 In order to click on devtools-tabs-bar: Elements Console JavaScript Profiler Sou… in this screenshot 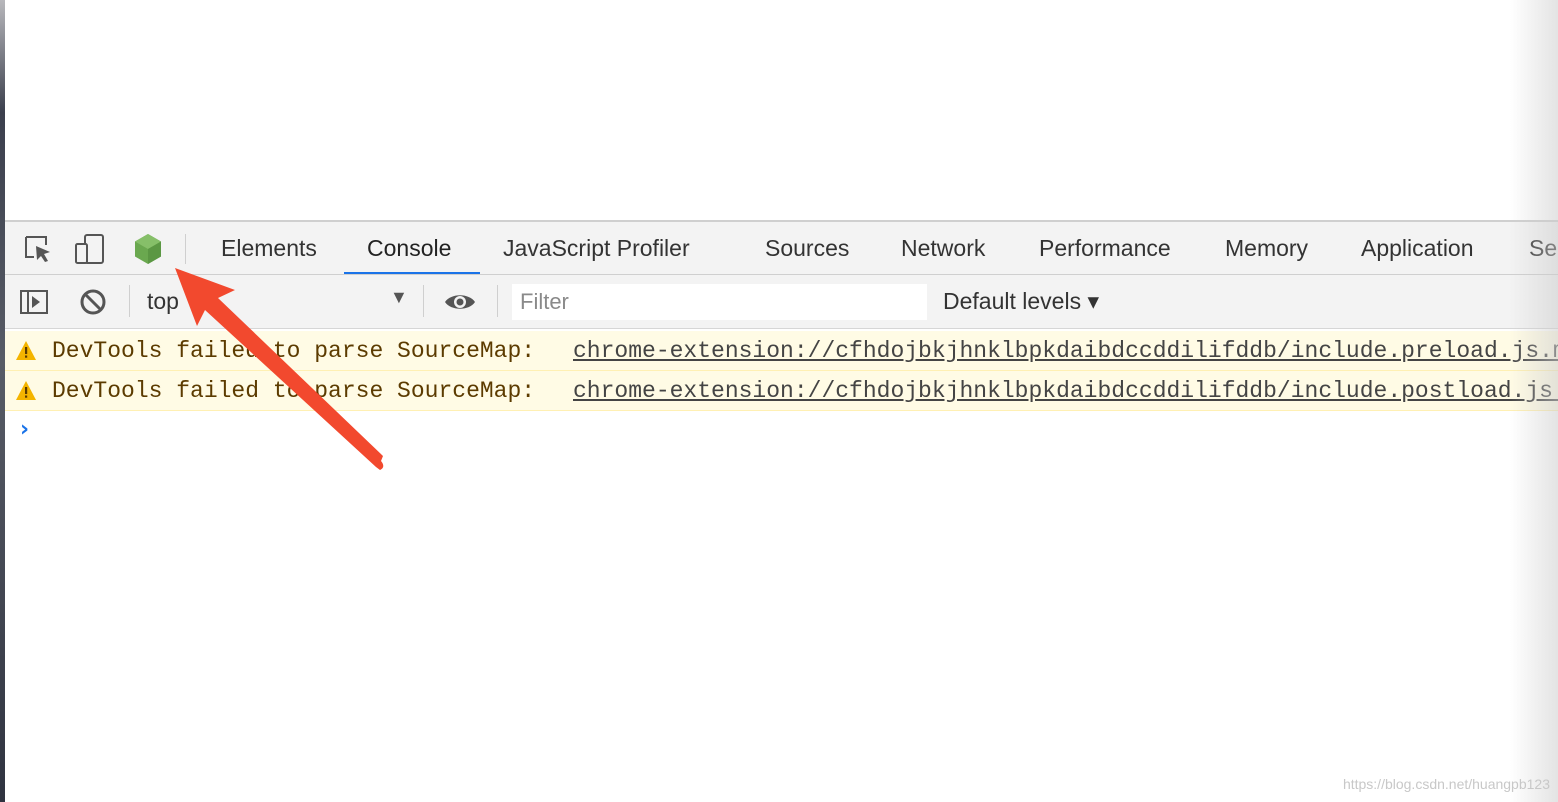, I will do `click(781, 247)`.